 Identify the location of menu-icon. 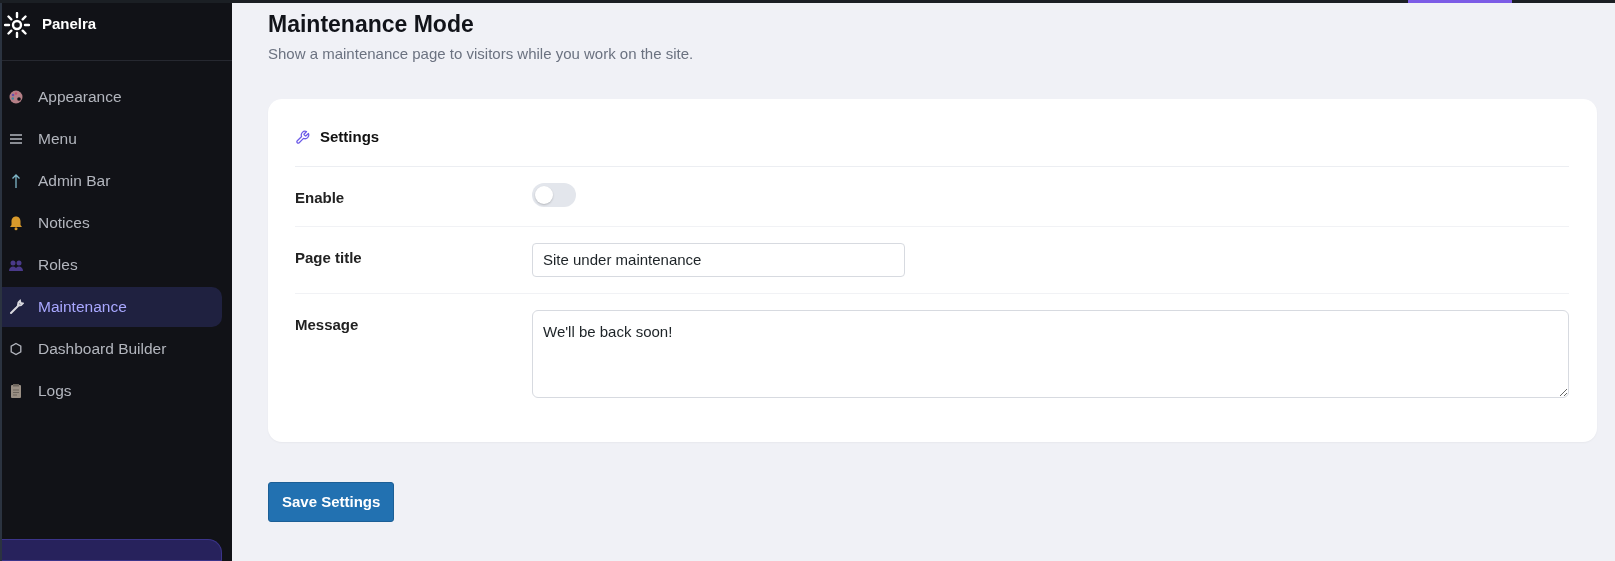
(16, 139).